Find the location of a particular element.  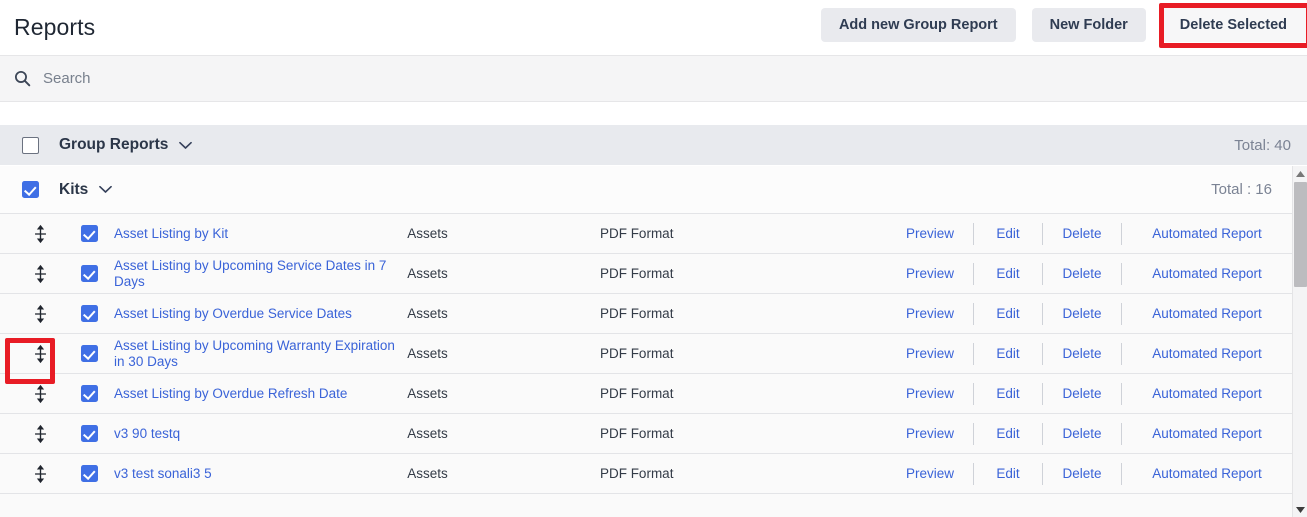

report-name-link: v3 test sonali3 5 is located at coordinates (163, 474).